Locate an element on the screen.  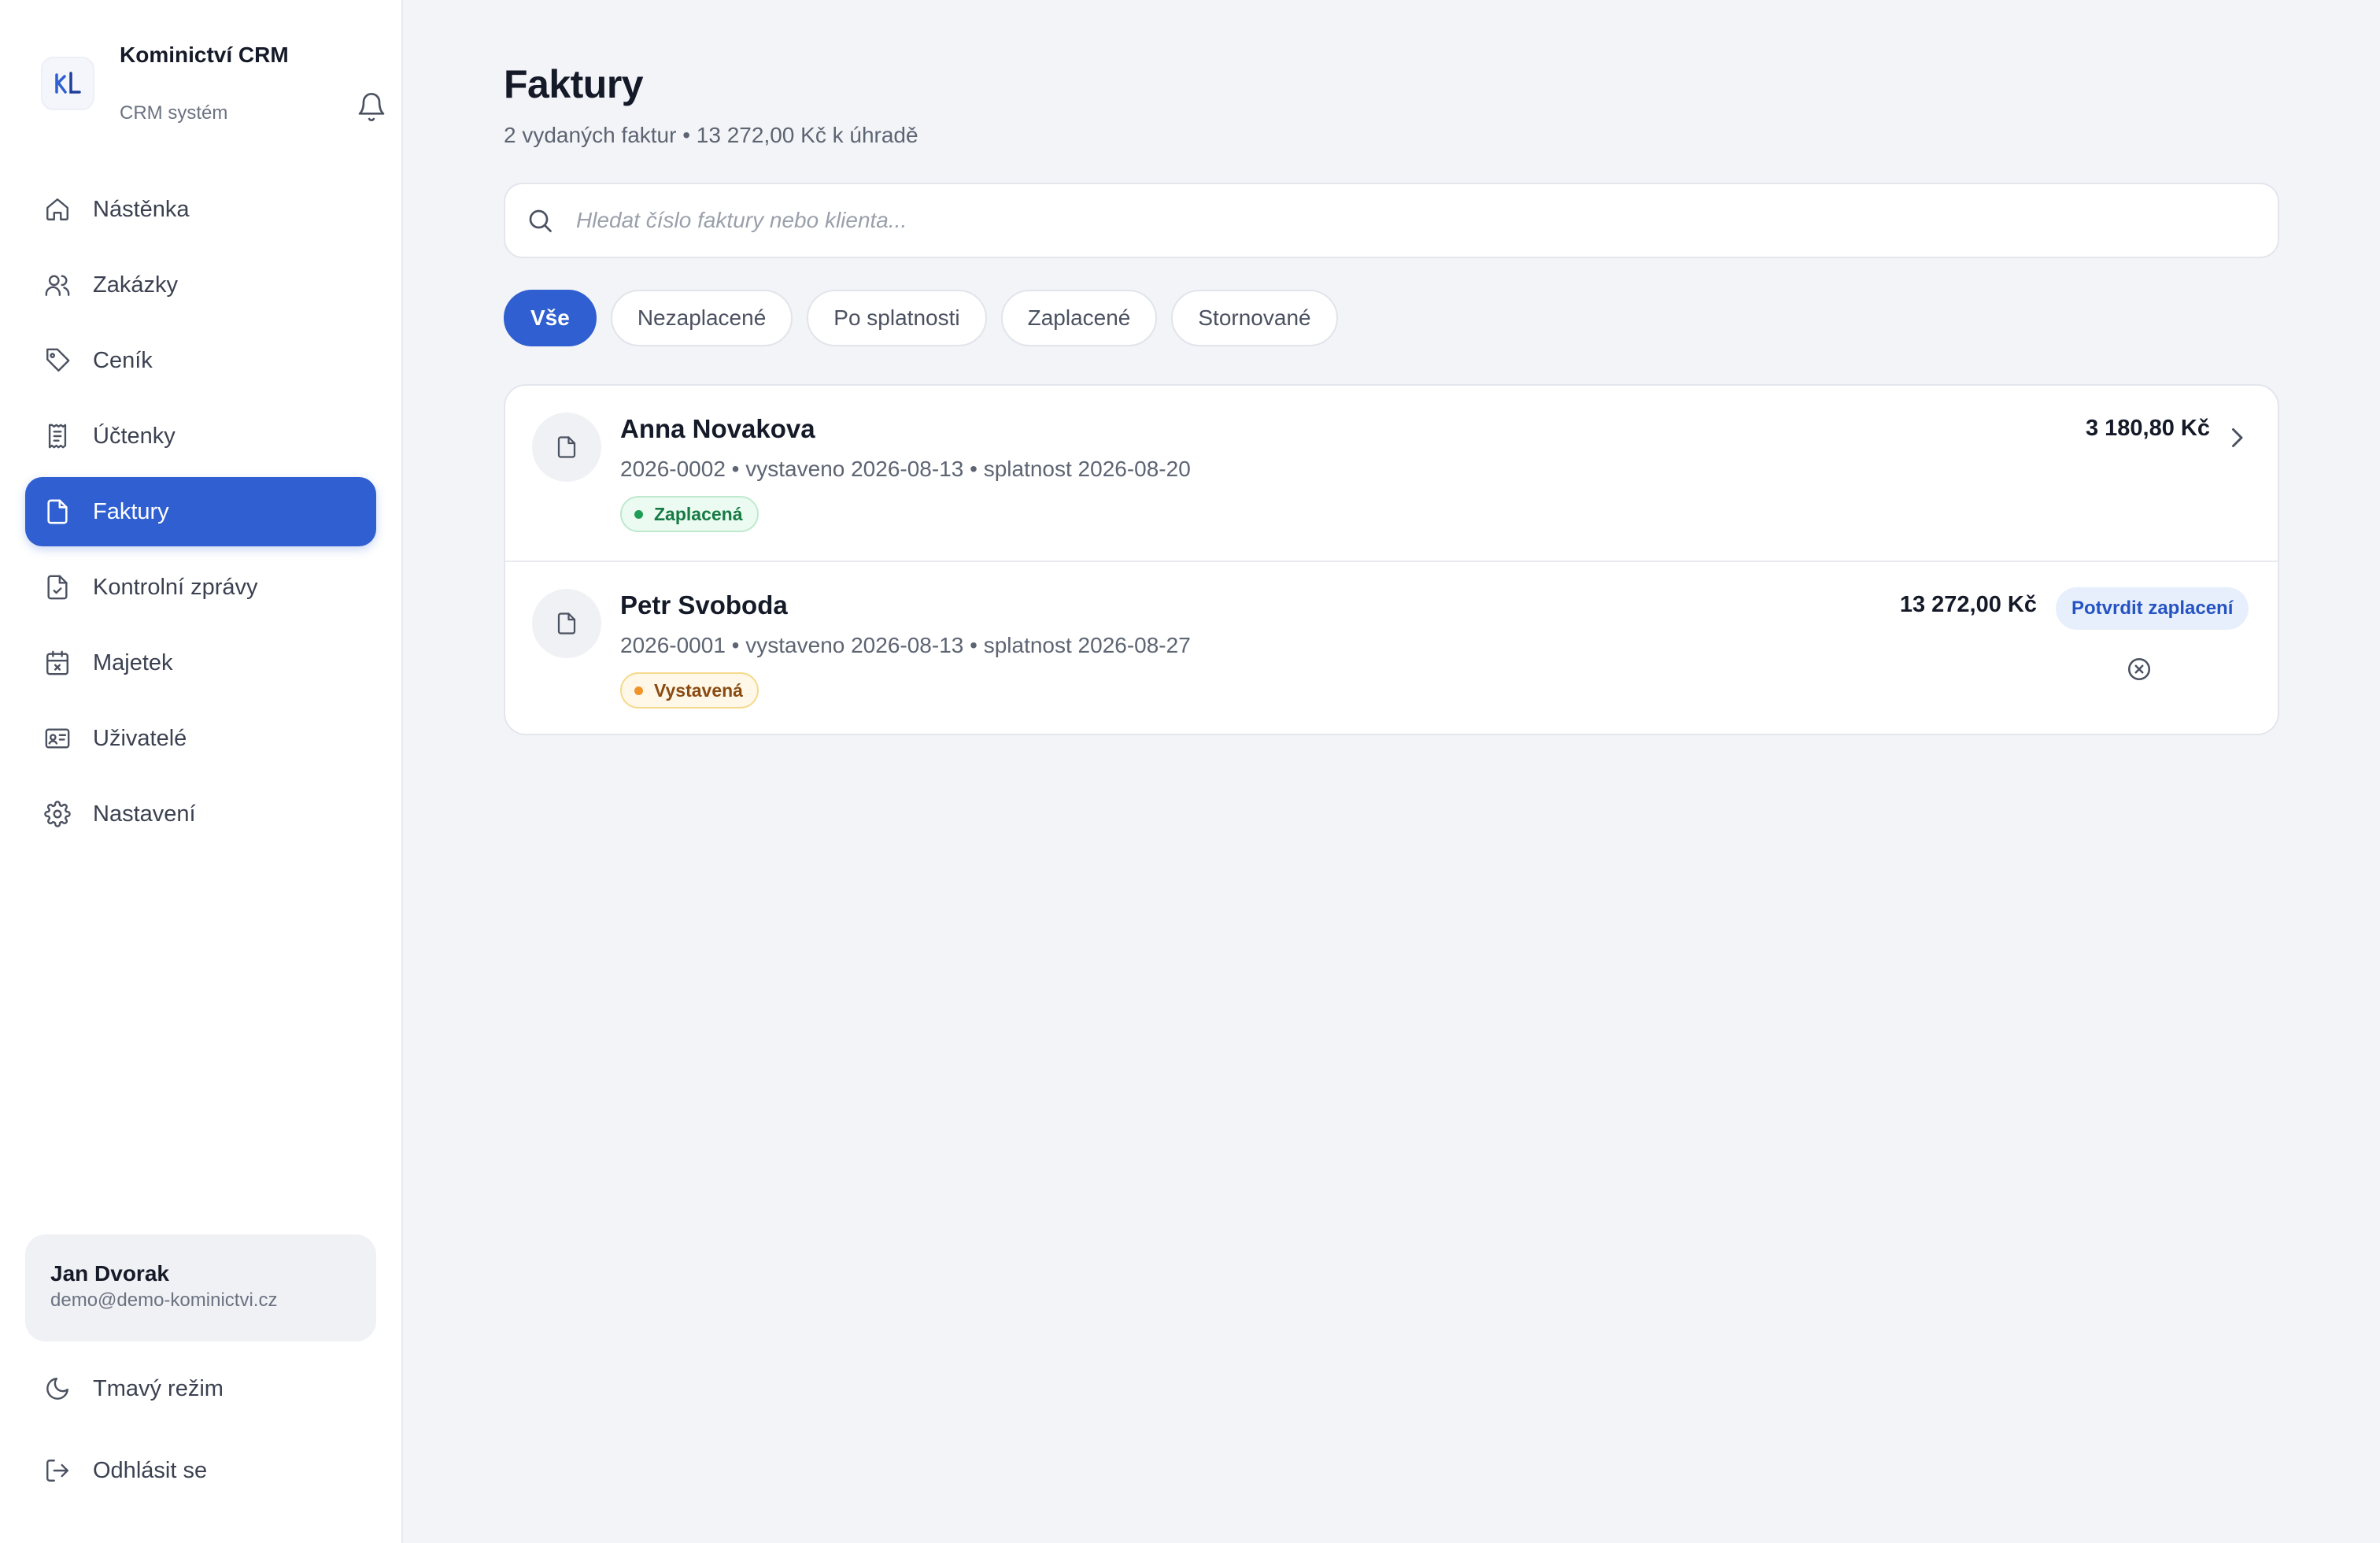
user-email: demo@demo-kominictvi.cz is located at coordinates (164, 1300).